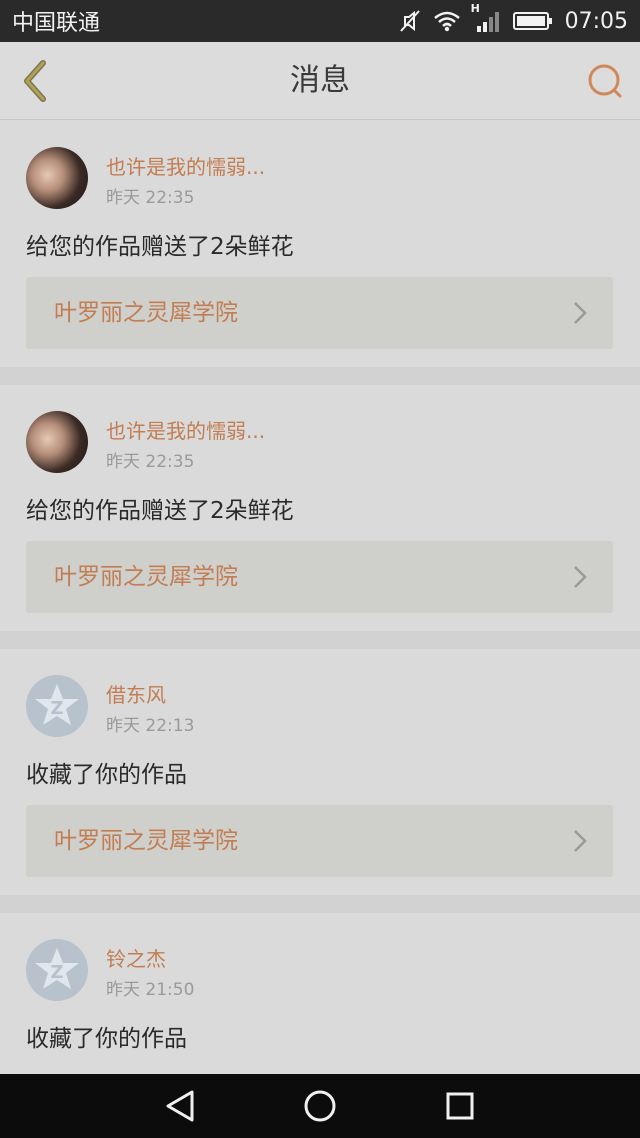 The height and width of the screenshot is (1138, 640). What do you see at coordinates (320, 21) in the screenshot?
I see `status-bar: 中国联通 H 07:05` at bounding box center [320, 21].